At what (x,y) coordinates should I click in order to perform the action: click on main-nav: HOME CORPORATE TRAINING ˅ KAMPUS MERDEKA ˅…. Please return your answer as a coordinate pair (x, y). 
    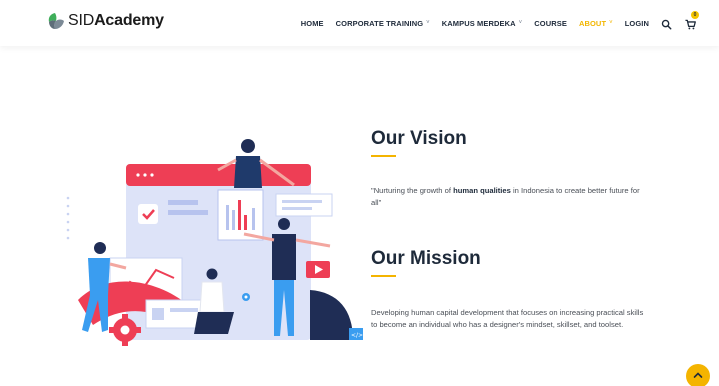
    Looking at the image, I should click on (494, 20).